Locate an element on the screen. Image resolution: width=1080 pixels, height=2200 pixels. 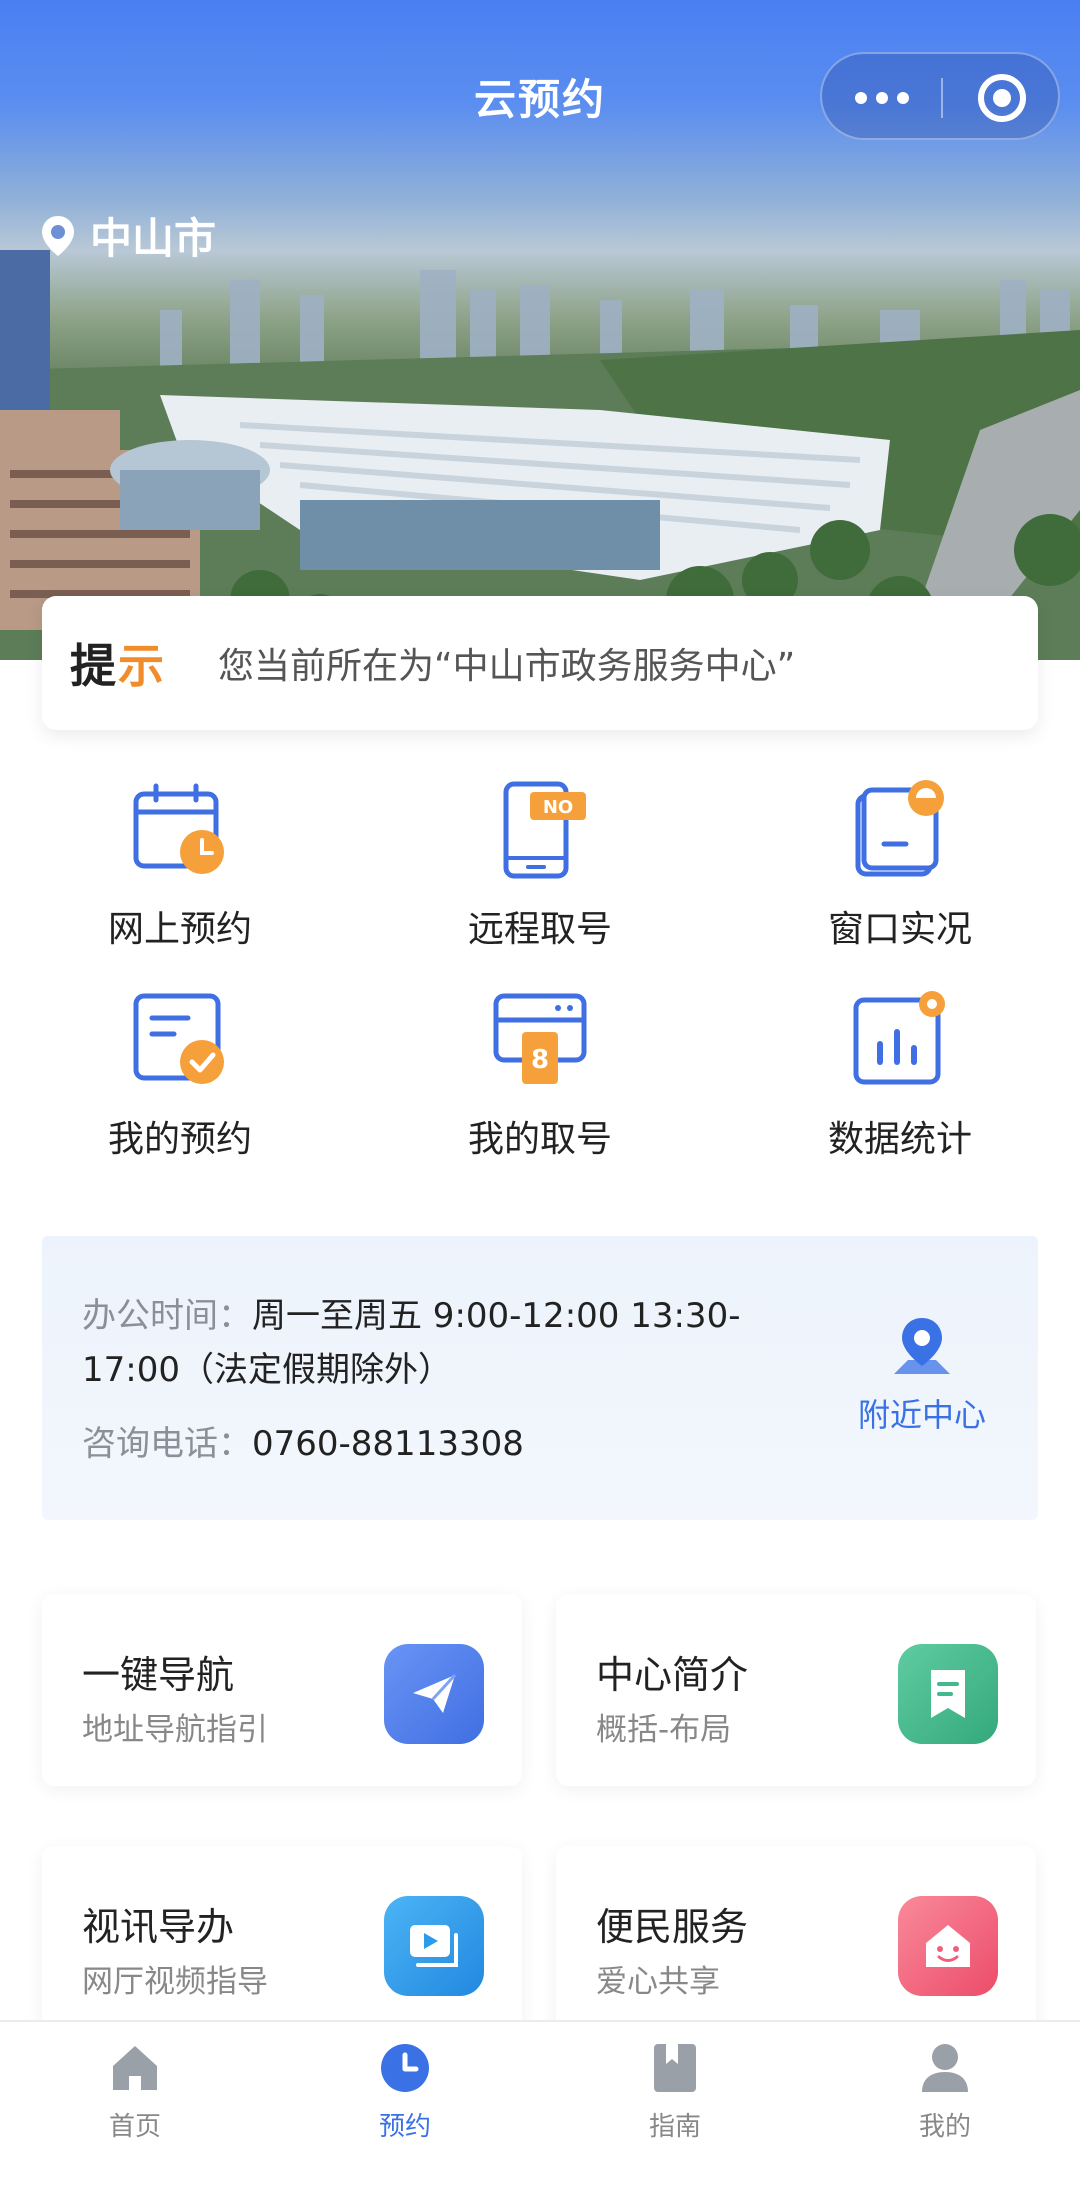
clock-icon is located at coordinates (405, 2068).